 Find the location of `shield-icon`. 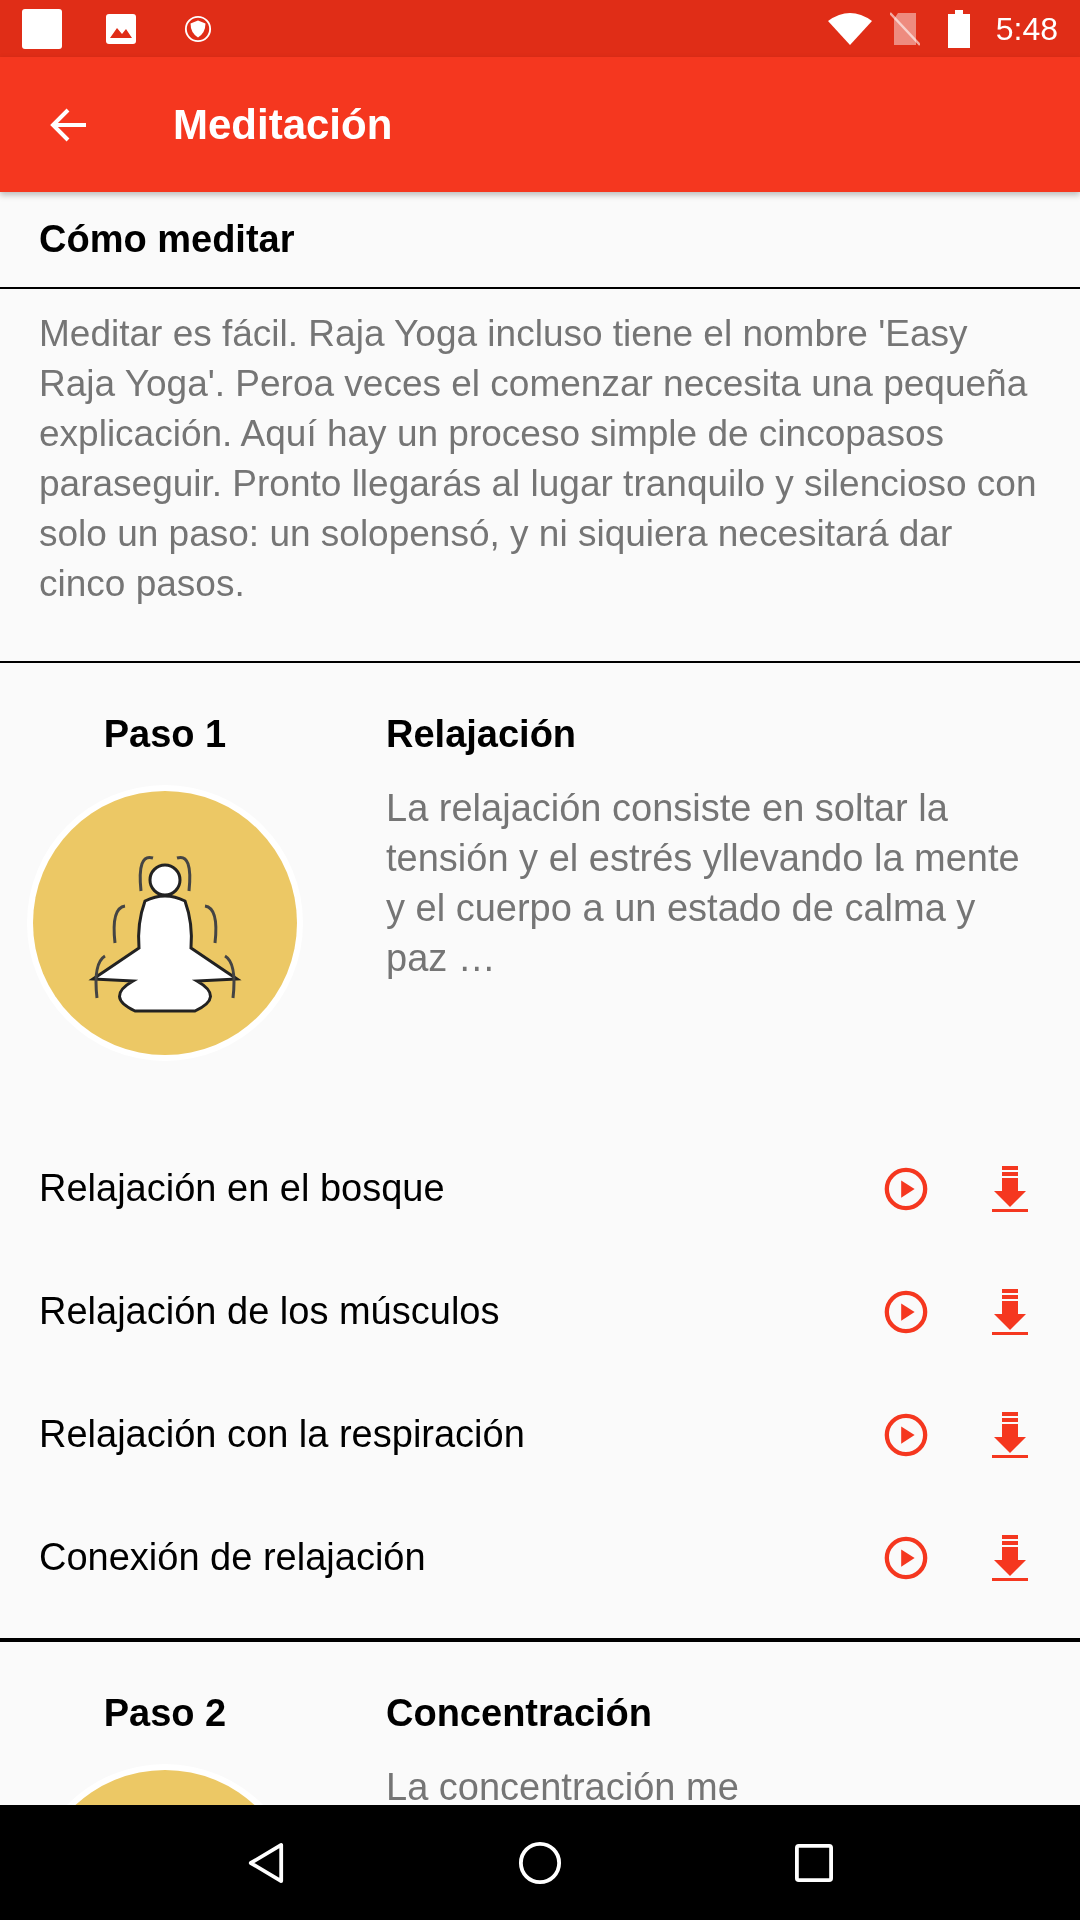

shield-icon is located at coordinates (198, 28).